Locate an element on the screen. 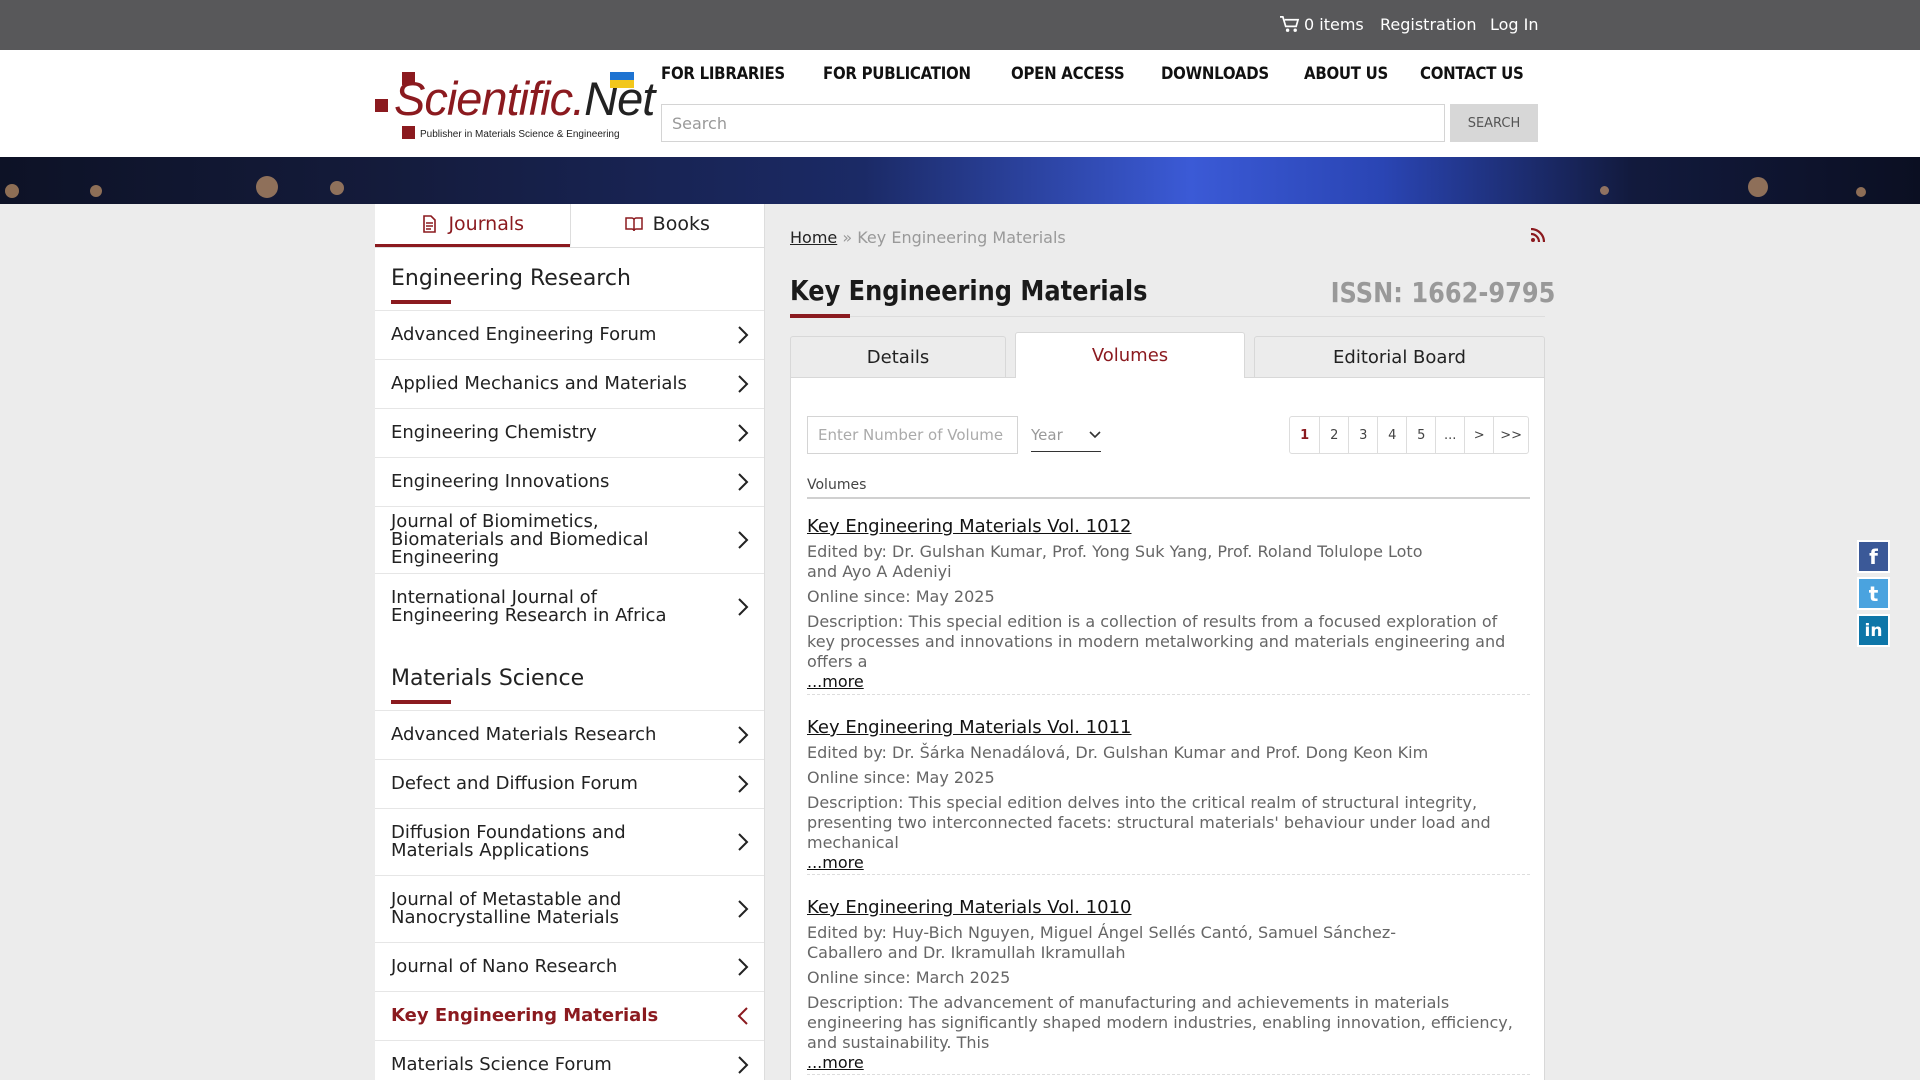 Image resolution: width=1920 pixels, height=1080 pixels. page-4: 4 is located at coordinates (1391, 435).